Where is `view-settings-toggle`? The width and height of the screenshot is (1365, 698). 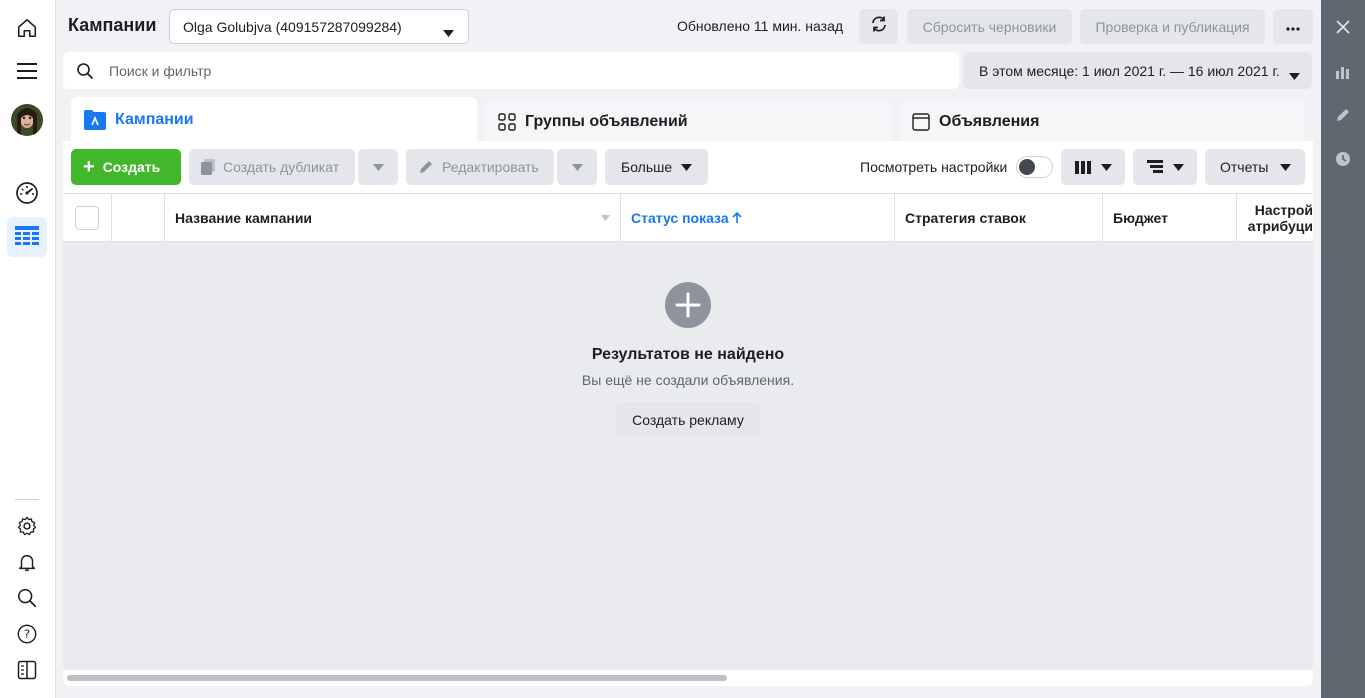 view-settings-toggle is located at coordinates (1034, 167).